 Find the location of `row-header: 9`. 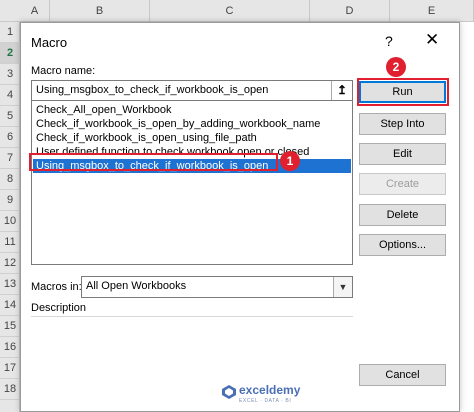

row-header: 9 is located at coordinates (10, 200).